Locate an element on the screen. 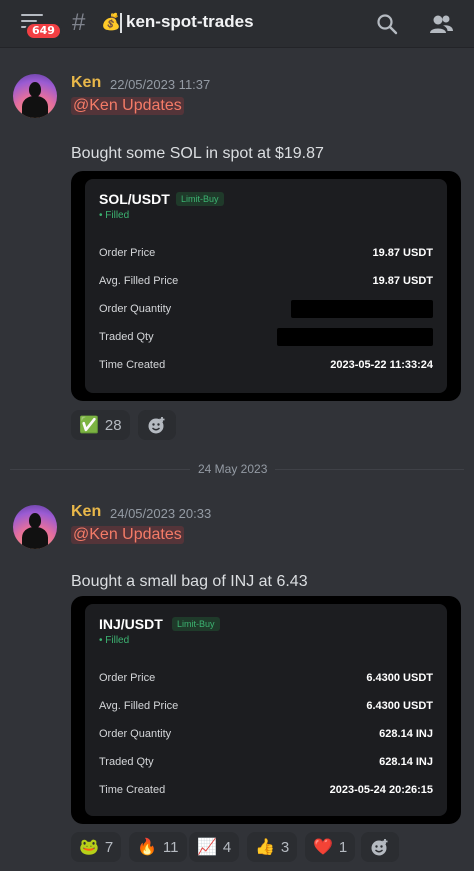  channel-header: 649 # 💰 ken-spot-trades is located at coordinates (237, 24).